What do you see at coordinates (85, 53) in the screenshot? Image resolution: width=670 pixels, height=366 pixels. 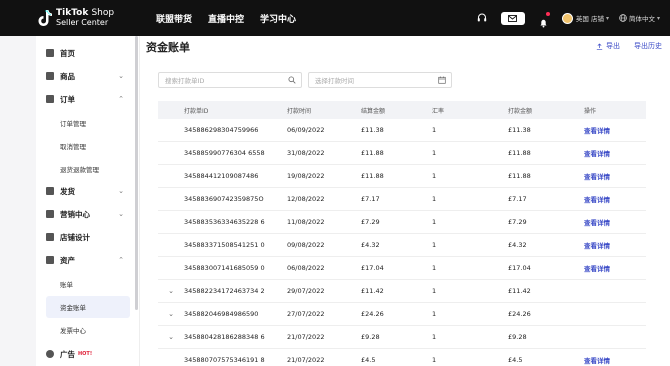 I see `sidebar-item-home: 首页` at bounding box center [85, 53].